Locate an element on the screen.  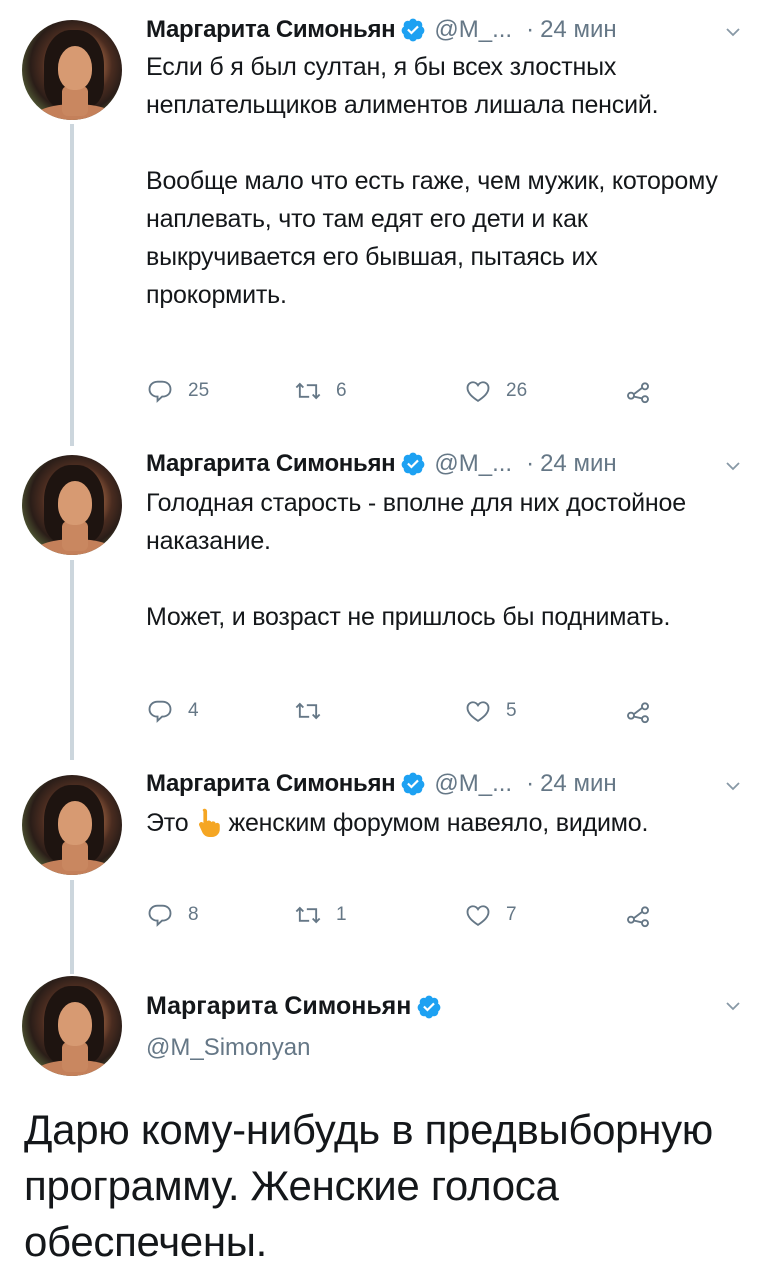
retweet-button is located at coordinates (315, 711).